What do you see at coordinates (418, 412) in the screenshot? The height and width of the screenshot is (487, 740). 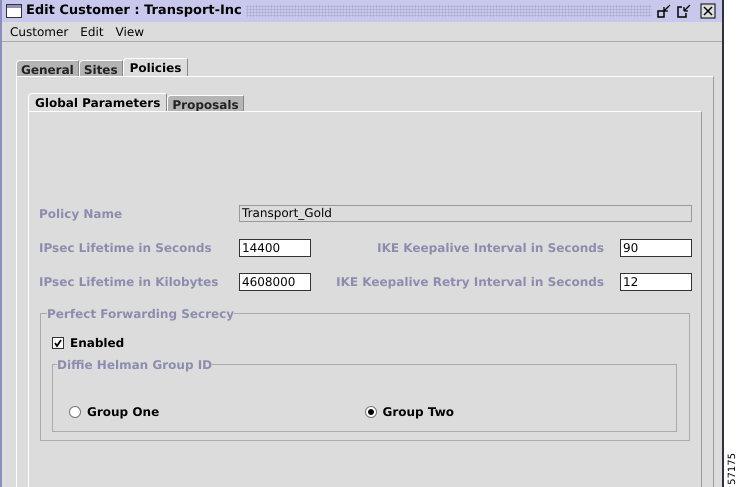 I see `radio-label: Group Two` at bounding box center [418, 412].